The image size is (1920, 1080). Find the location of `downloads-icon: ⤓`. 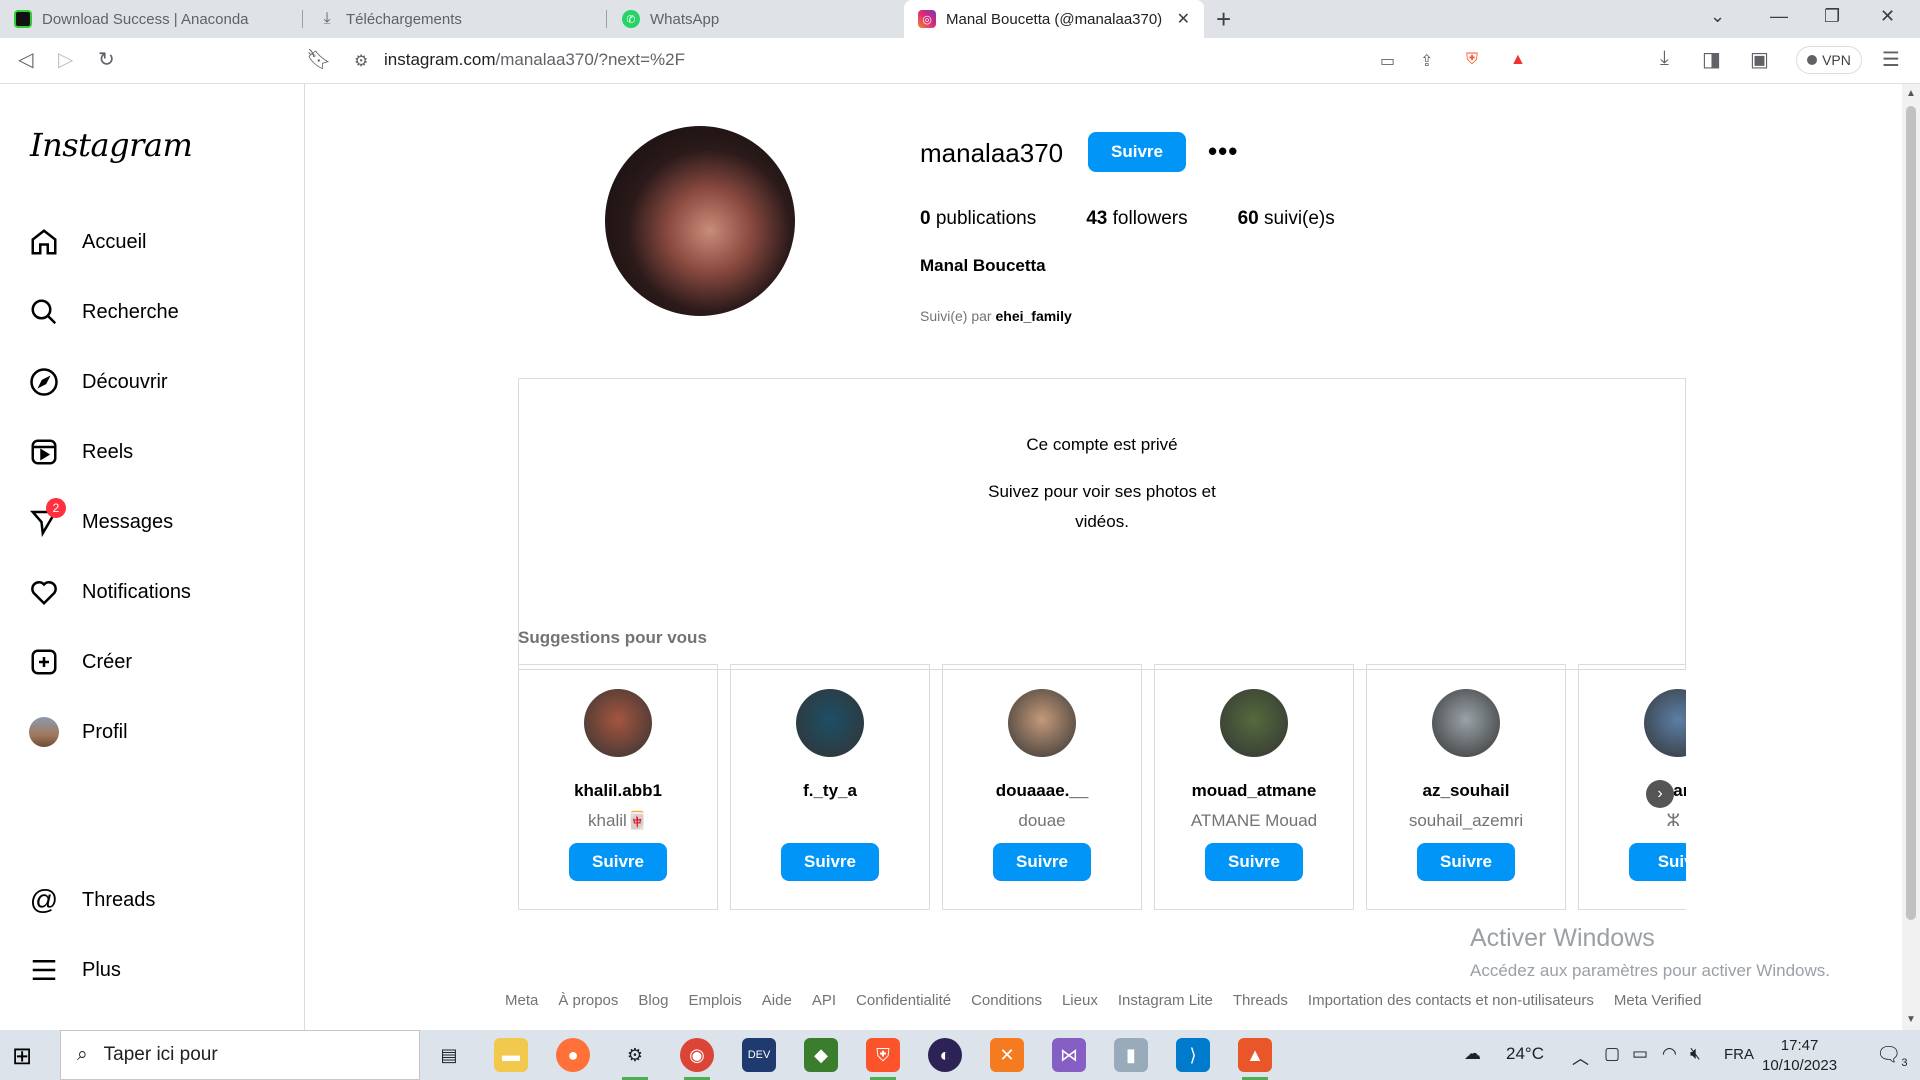

downloads-icon: ⤓ is located at coordinates (1664, 58).